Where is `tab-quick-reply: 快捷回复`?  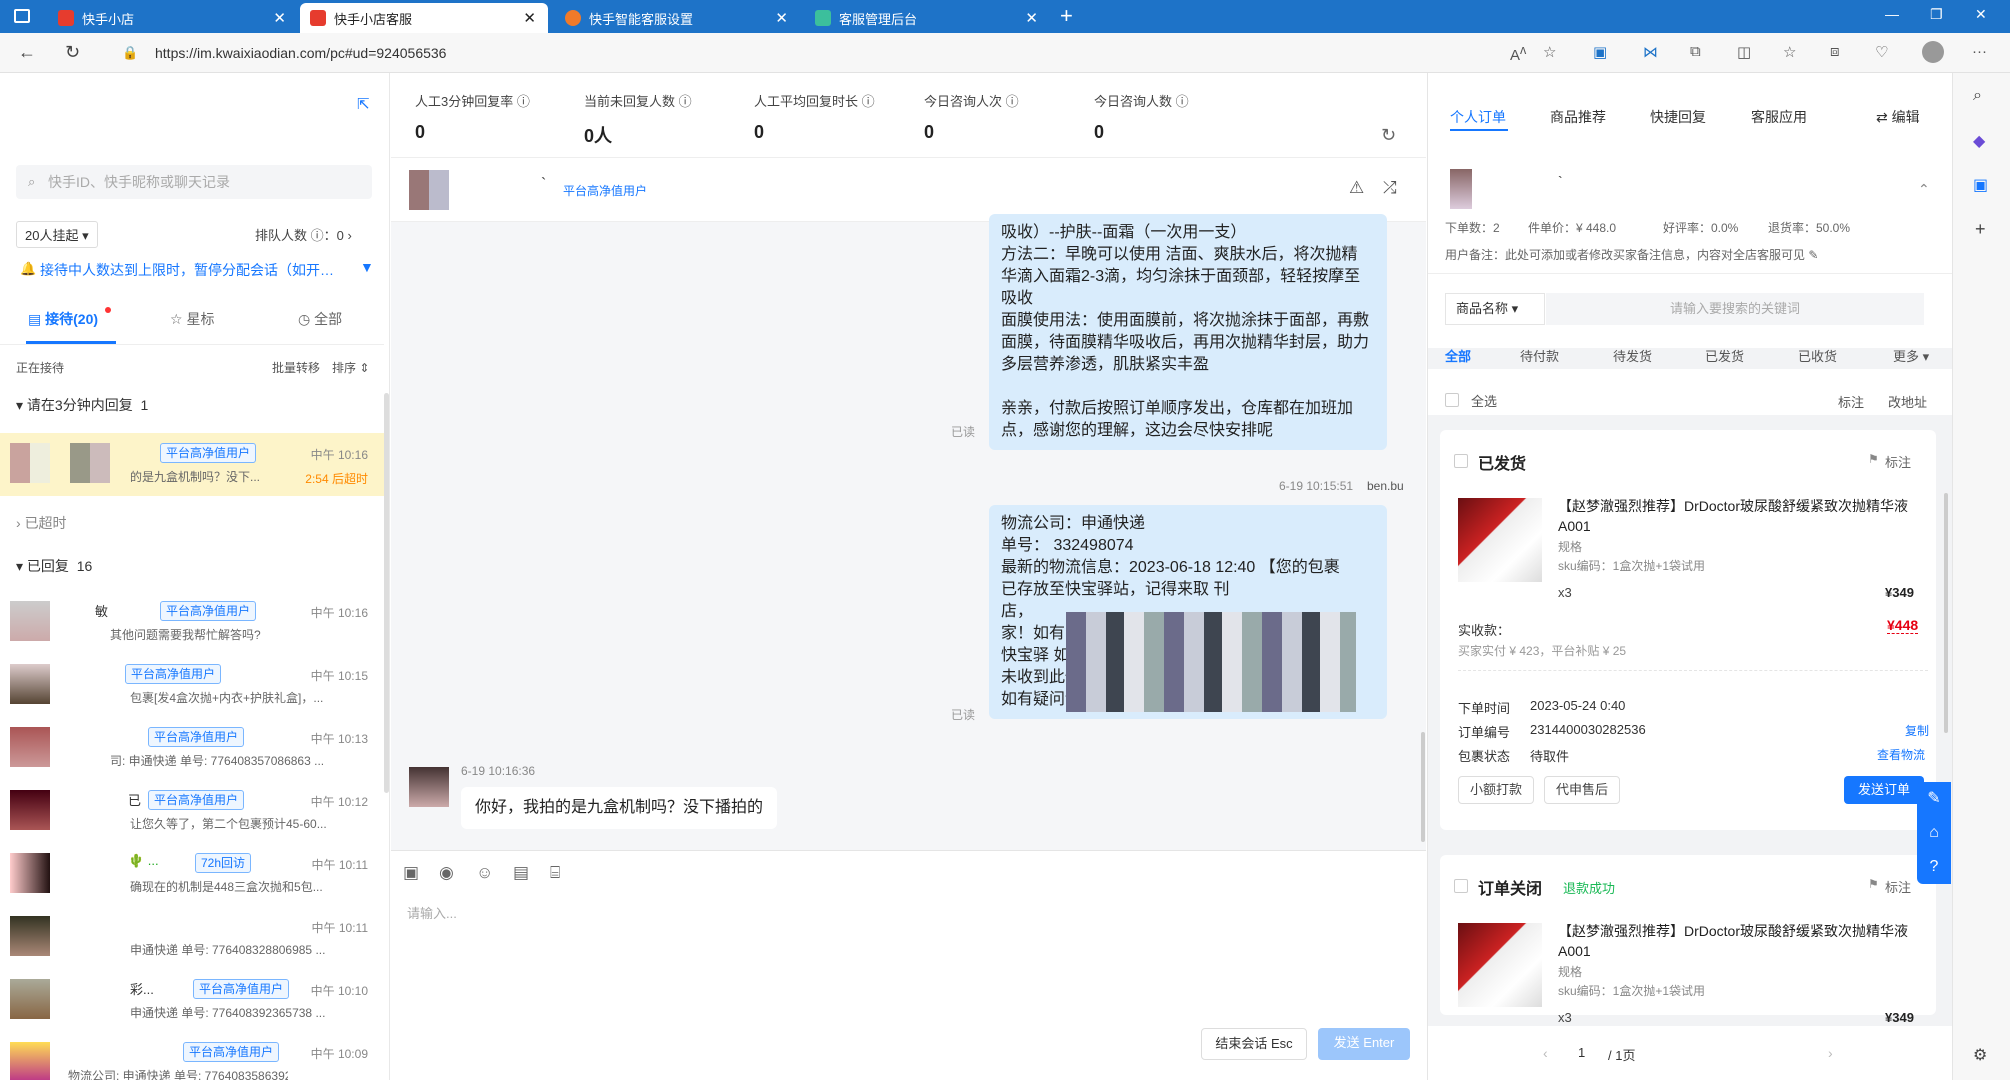
tab-quick-reply: 快捷回复 is located at coordinates (1678, 117).